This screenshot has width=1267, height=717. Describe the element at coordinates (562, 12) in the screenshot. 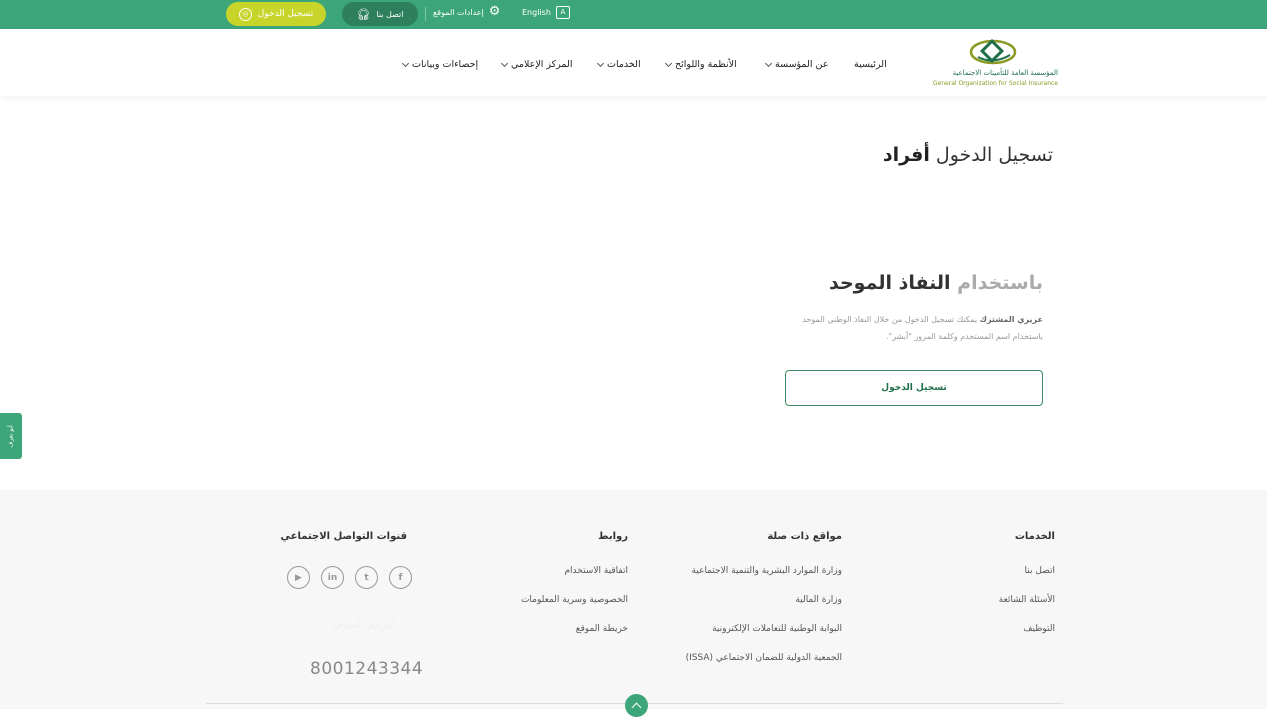

I see `translate-icon: A` at that location.